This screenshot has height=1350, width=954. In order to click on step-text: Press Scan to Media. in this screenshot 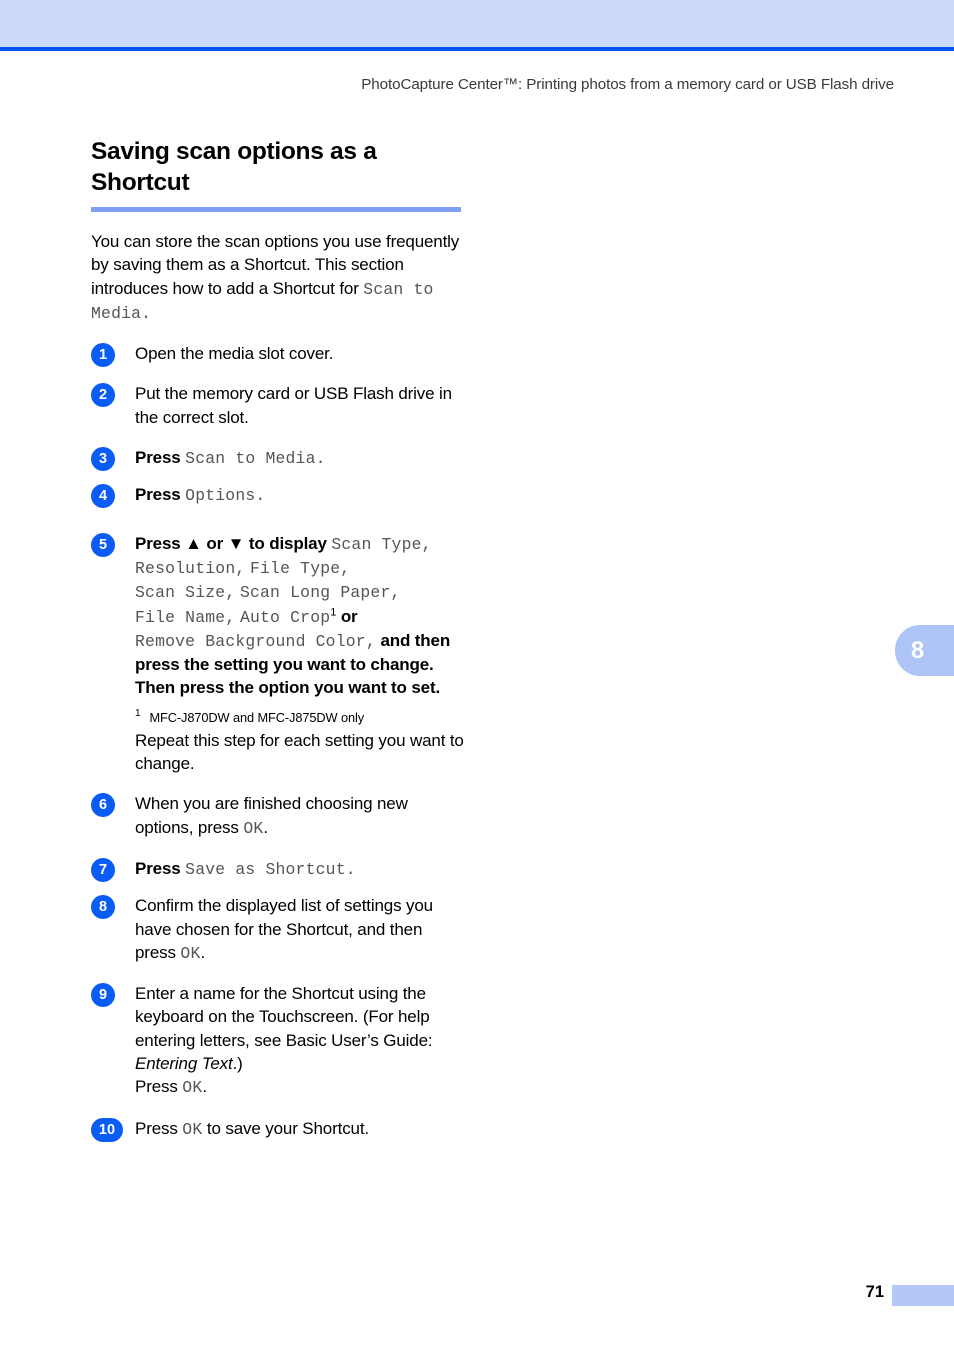, I will do `click(300, 458)`.